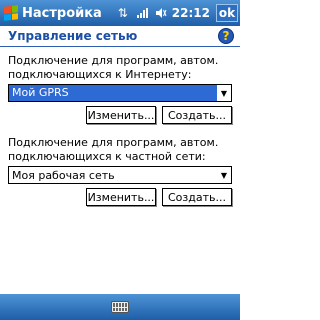 This screenshot has height=320, width=320. I want to click on keyboard-icon, so click(120, 307).